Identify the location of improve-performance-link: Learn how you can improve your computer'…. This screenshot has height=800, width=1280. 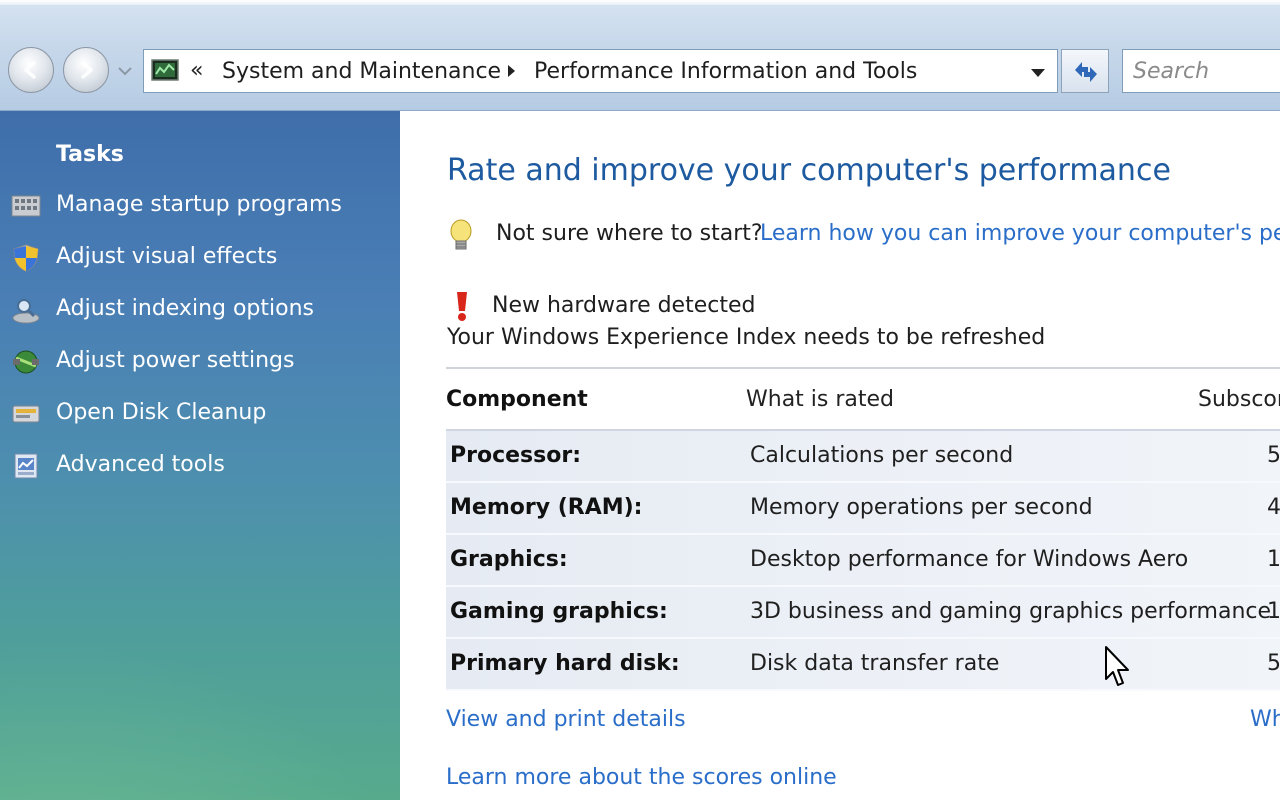
(1020, 233).